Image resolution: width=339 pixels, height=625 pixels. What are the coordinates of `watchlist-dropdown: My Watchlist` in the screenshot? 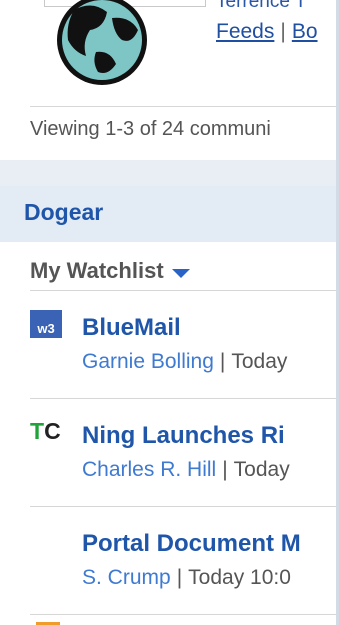 It's located at (183, 274).